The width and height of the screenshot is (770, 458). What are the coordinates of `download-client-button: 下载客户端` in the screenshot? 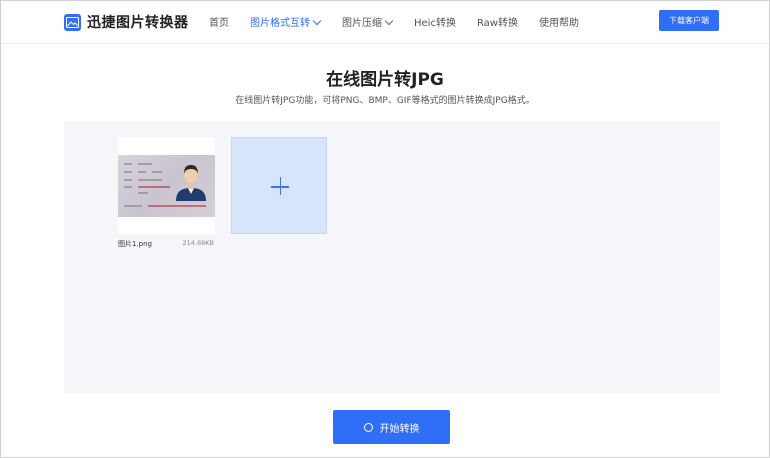 It's located at (689, 20).